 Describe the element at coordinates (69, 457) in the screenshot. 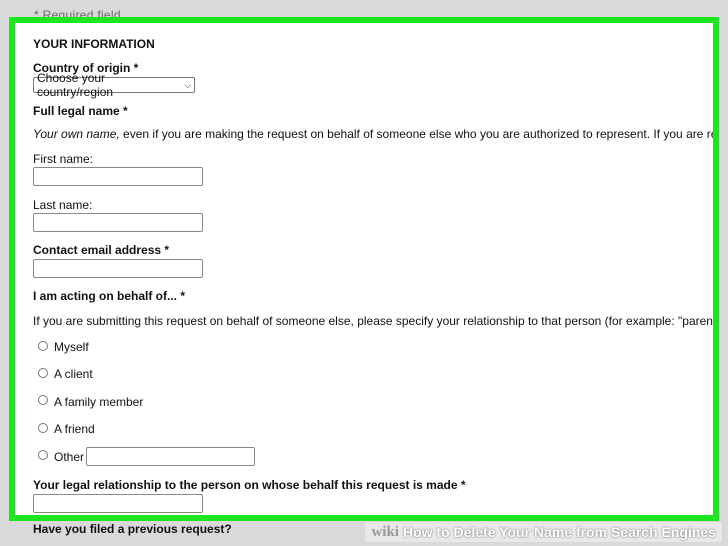

I see `radio-other-label: Other` at that location.